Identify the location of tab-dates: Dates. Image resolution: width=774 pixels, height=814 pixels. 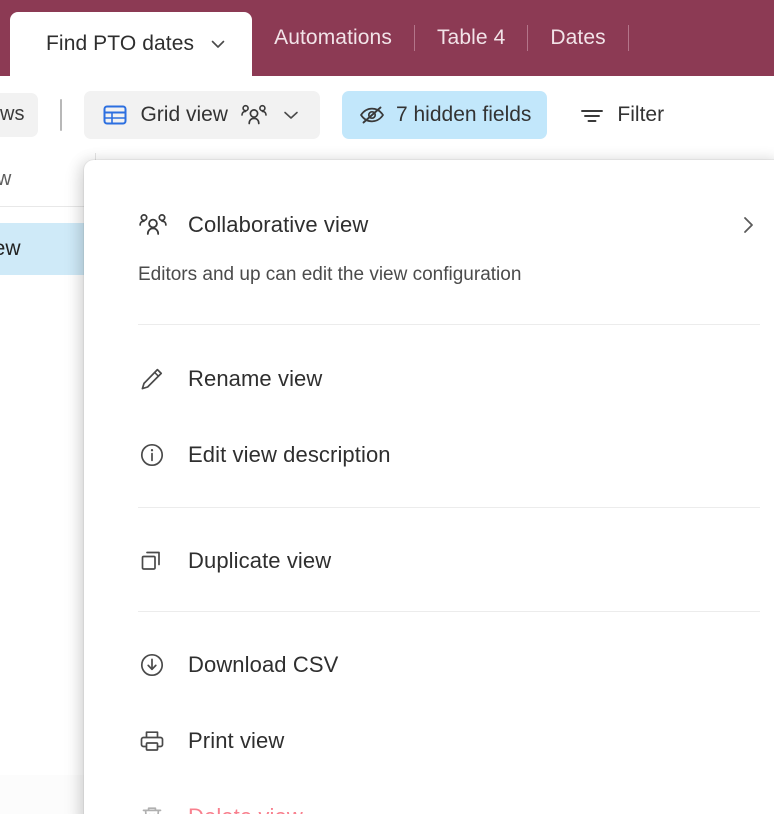
(577, 38).